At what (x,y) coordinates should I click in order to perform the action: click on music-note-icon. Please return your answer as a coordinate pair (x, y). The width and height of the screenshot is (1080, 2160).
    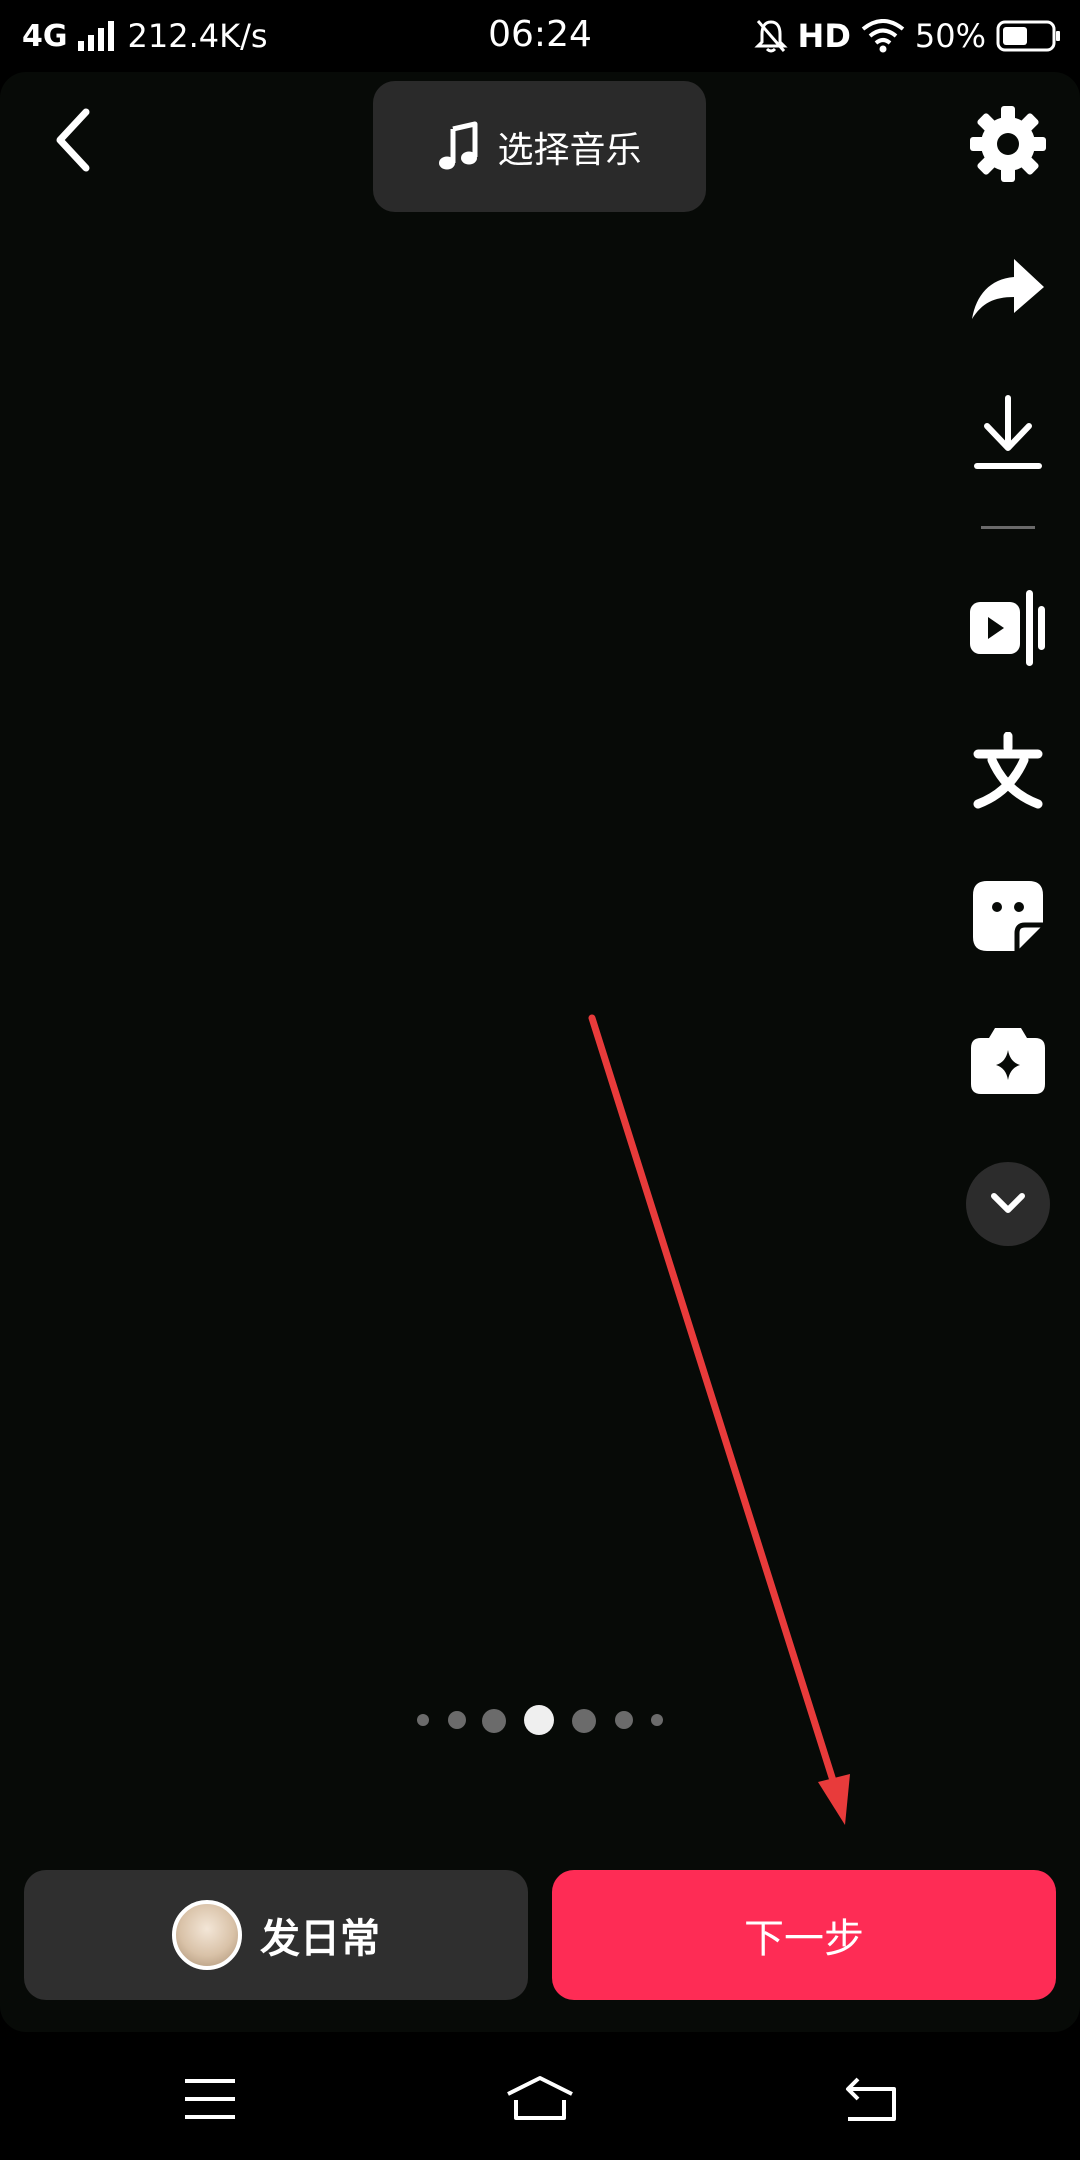
    Looking at the image, I should click on (458, 145).